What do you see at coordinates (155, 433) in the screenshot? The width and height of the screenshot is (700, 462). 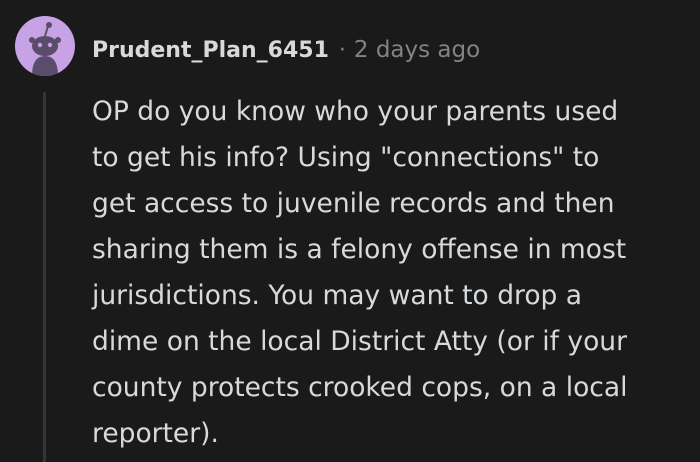 I see `comment-line: reporter).` at bounding box center [155, 433].